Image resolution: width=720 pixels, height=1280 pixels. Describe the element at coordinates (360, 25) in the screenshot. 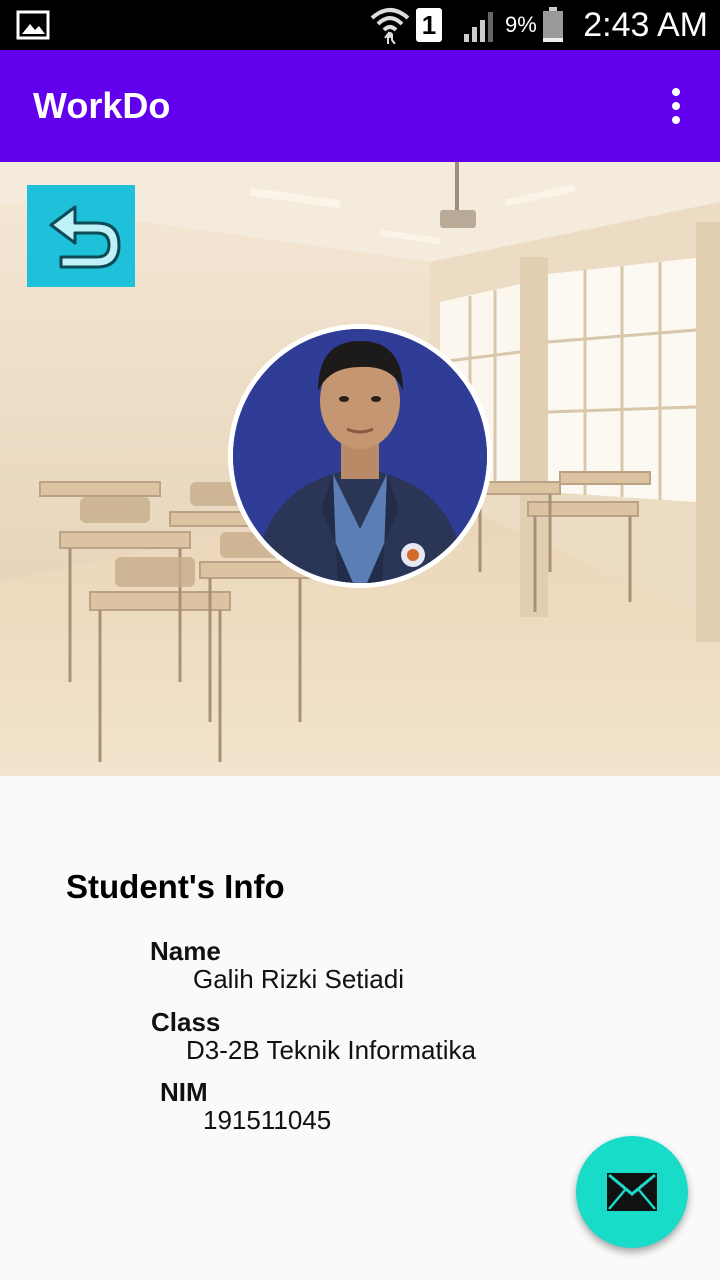

I see `status-bar: 1 9% 2:43 AM` at that location.